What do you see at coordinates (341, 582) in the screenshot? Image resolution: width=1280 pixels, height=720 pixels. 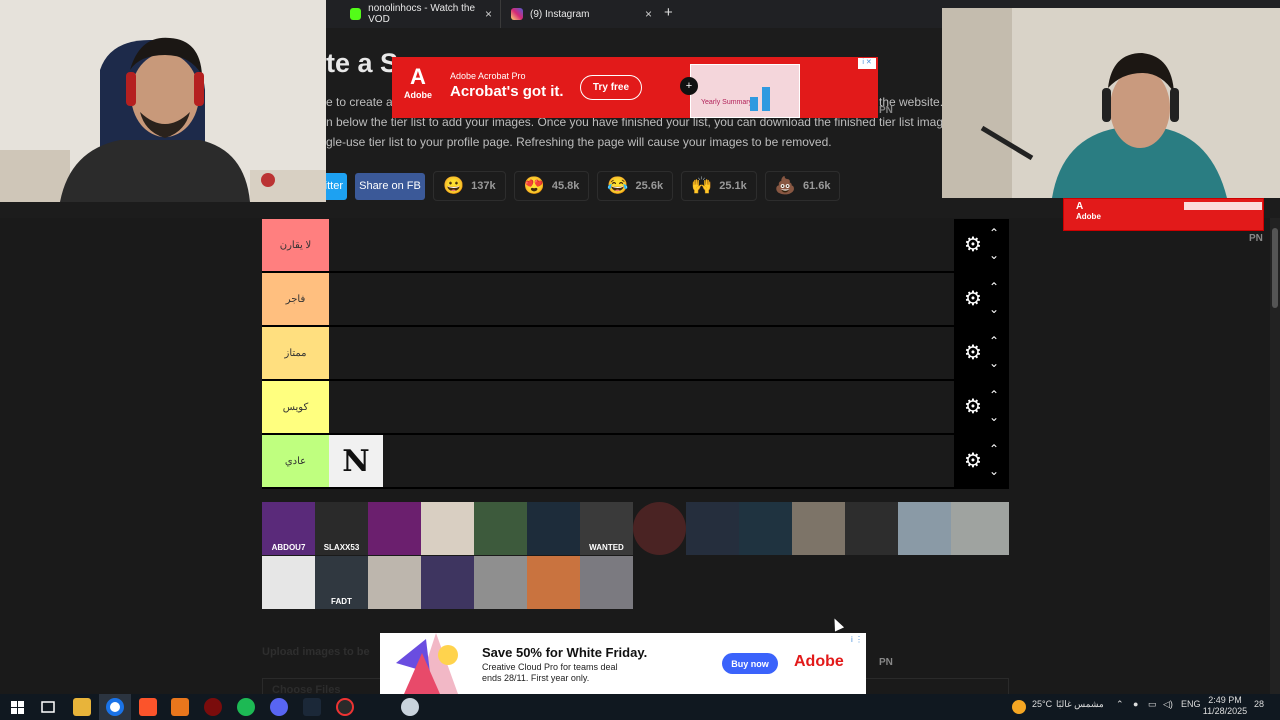 I see `pool-image: FADT` at bounding box center [341, 582].